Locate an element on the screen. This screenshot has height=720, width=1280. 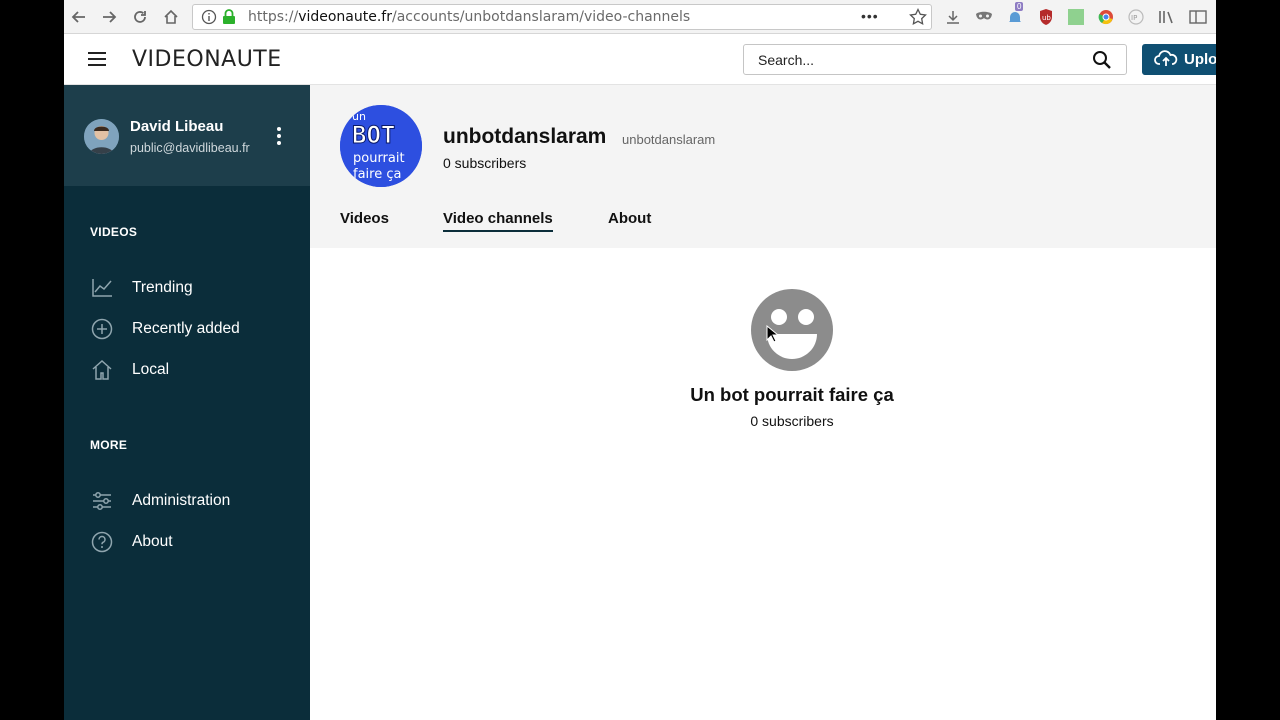
chrome-icon is located at coordinates (1106, 17).